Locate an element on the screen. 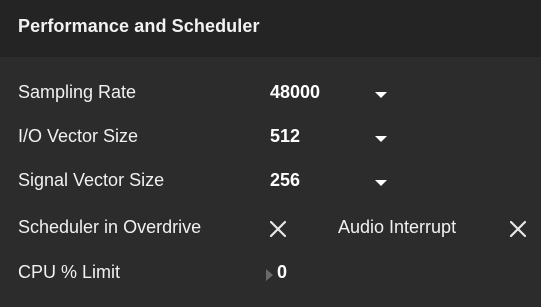  signal-vector-size-row: Signal Vector Size 256 is located at coordinates (270, 182).